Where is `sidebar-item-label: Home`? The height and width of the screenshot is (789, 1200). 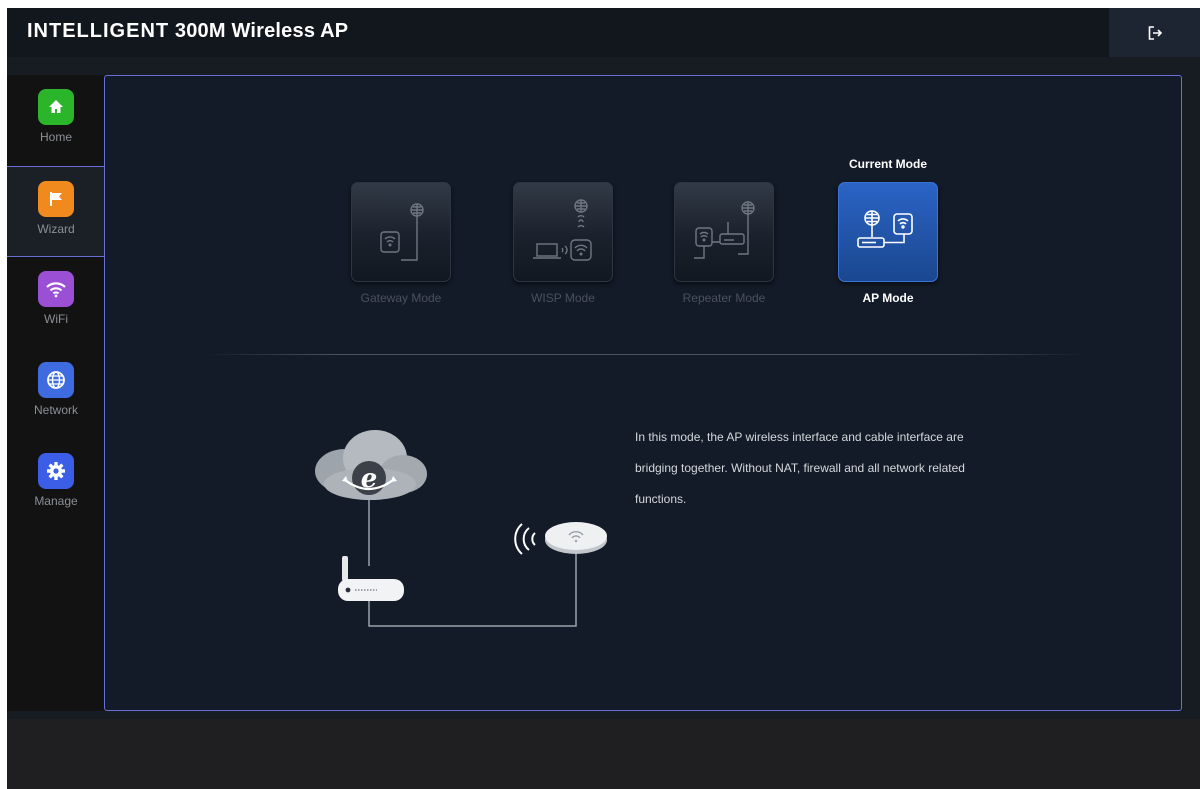
sidebar-item-label: Home is located at coordinates (55, 137).